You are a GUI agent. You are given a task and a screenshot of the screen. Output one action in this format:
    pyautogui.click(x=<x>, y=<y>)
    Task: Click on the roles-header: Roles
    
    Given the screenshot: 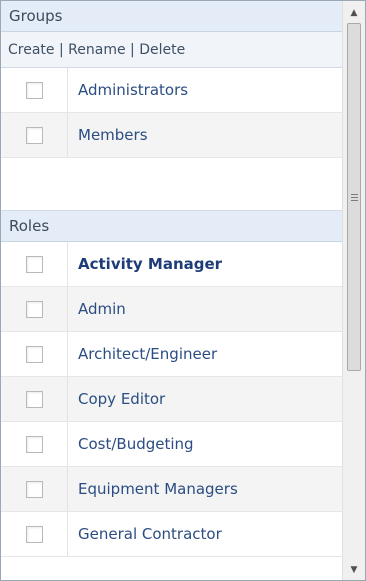 What is the action you would take?
    pyautogui.click(x=172, y=226)
    